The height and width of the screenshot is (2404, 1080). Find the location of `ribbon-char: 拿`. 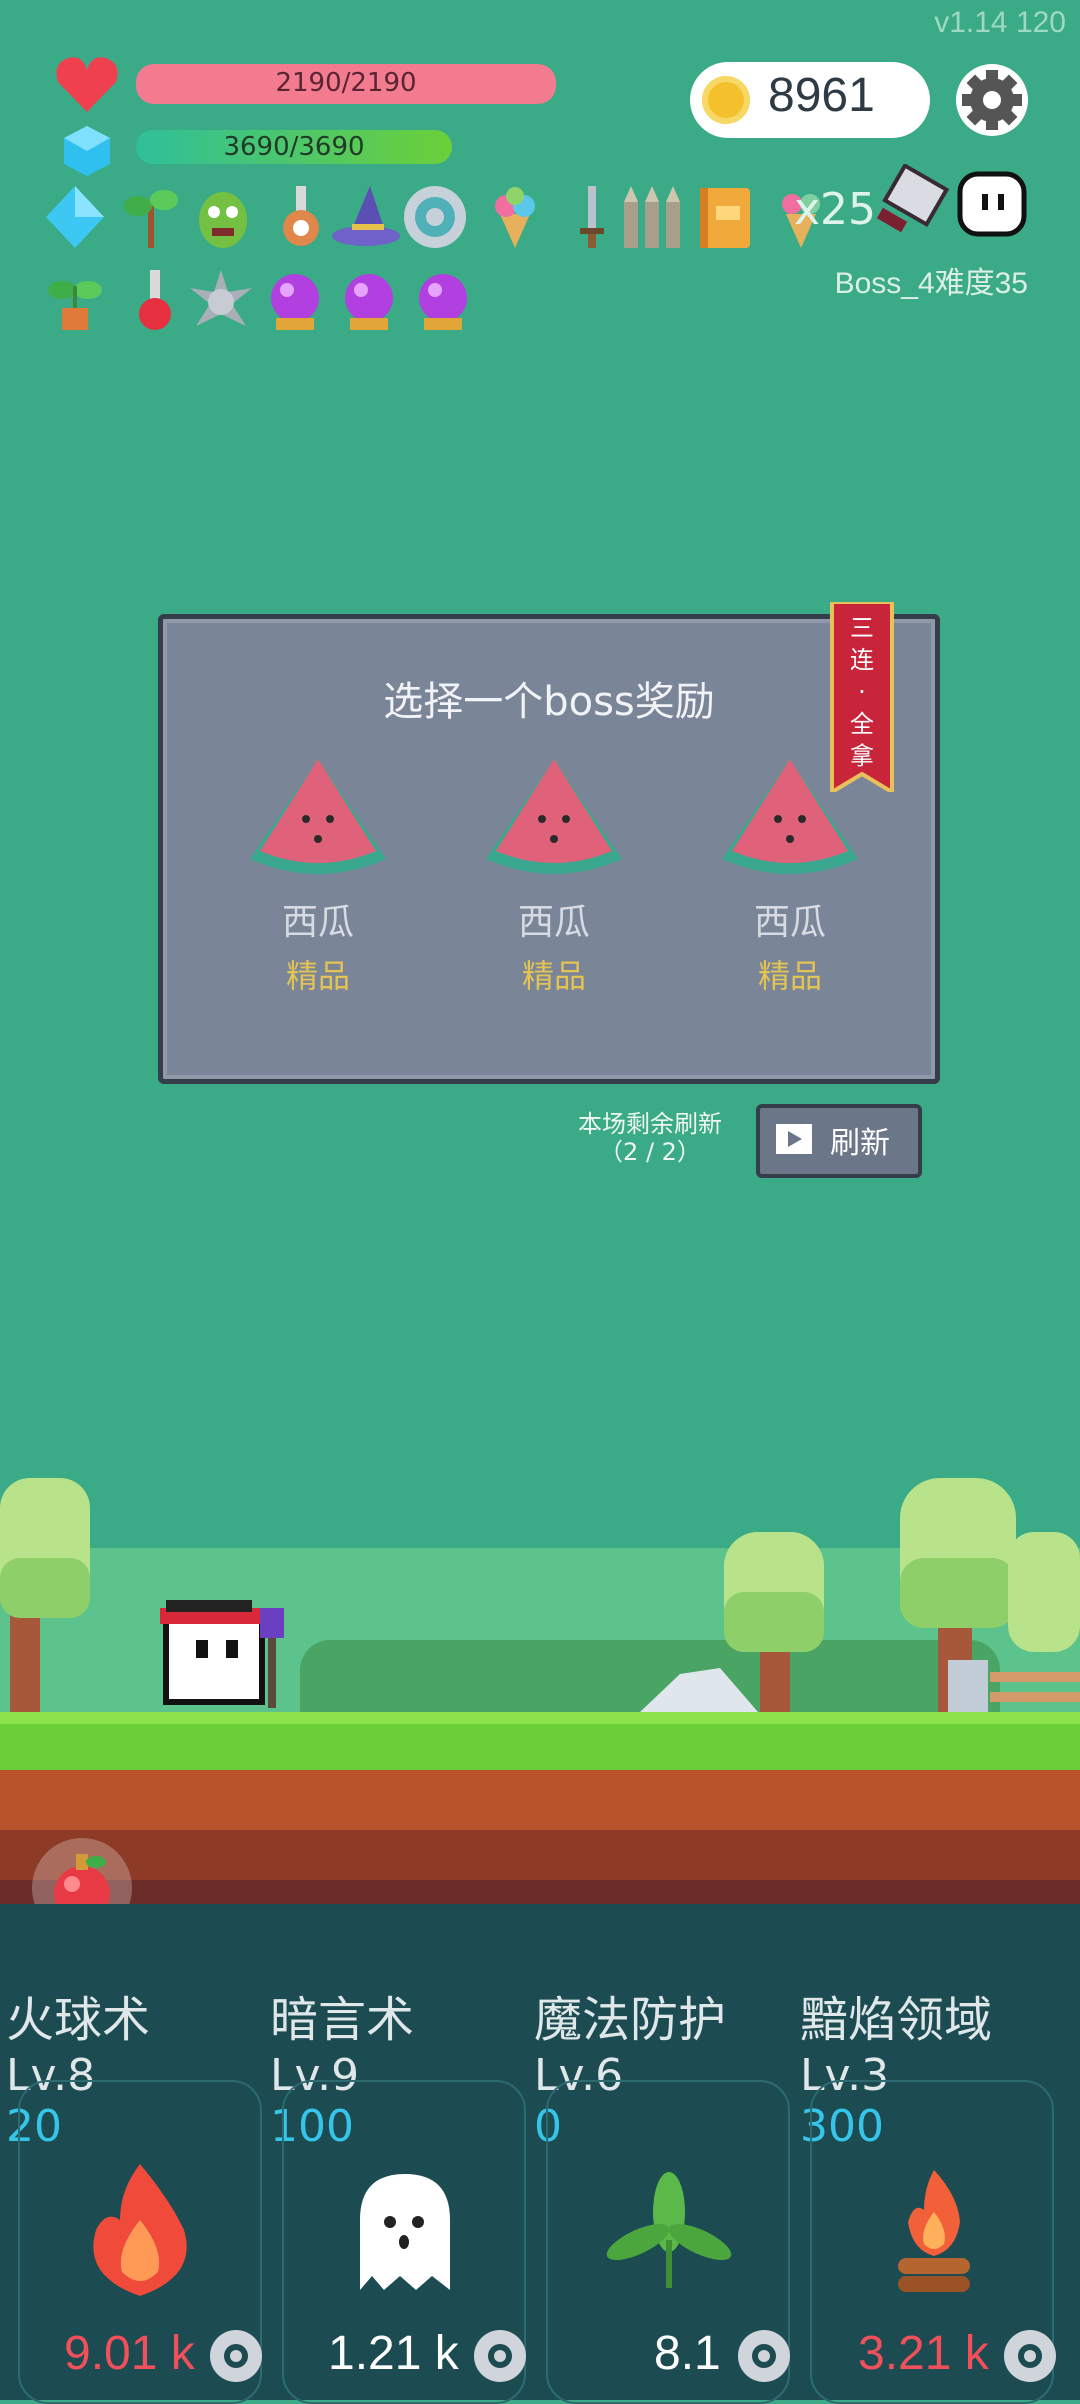

ribbon-char: 拿 is located at coordinates (862, 756).